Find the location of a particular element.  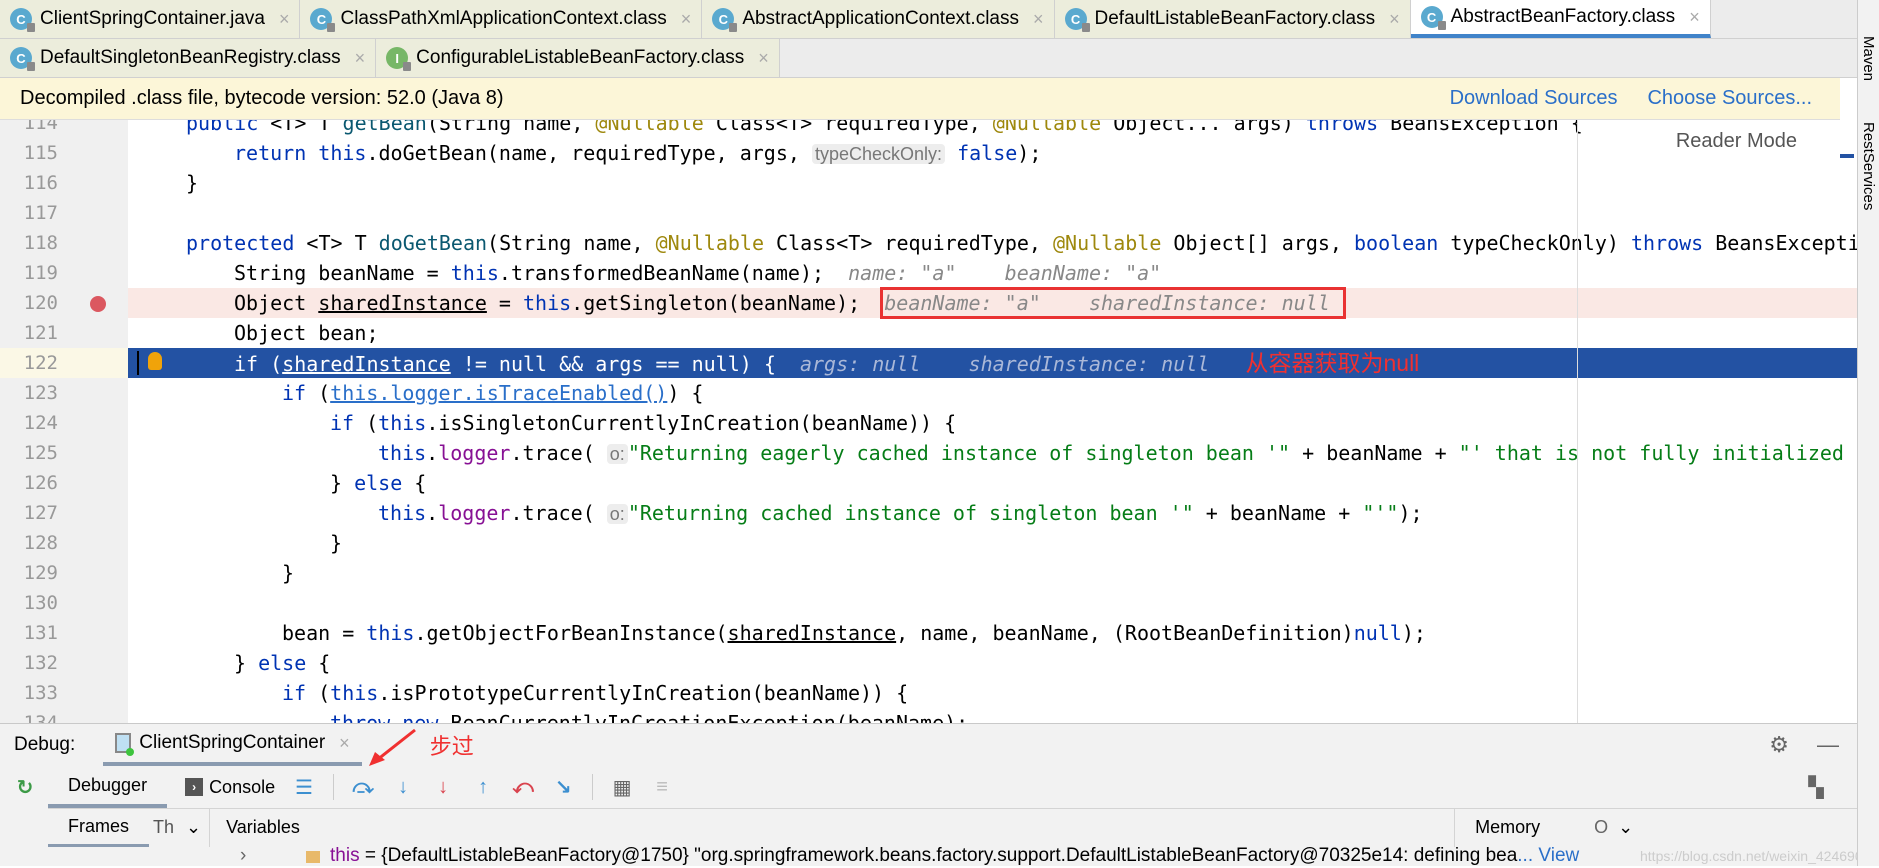

tab-overhead: O is located at coordinates (1601, 827).